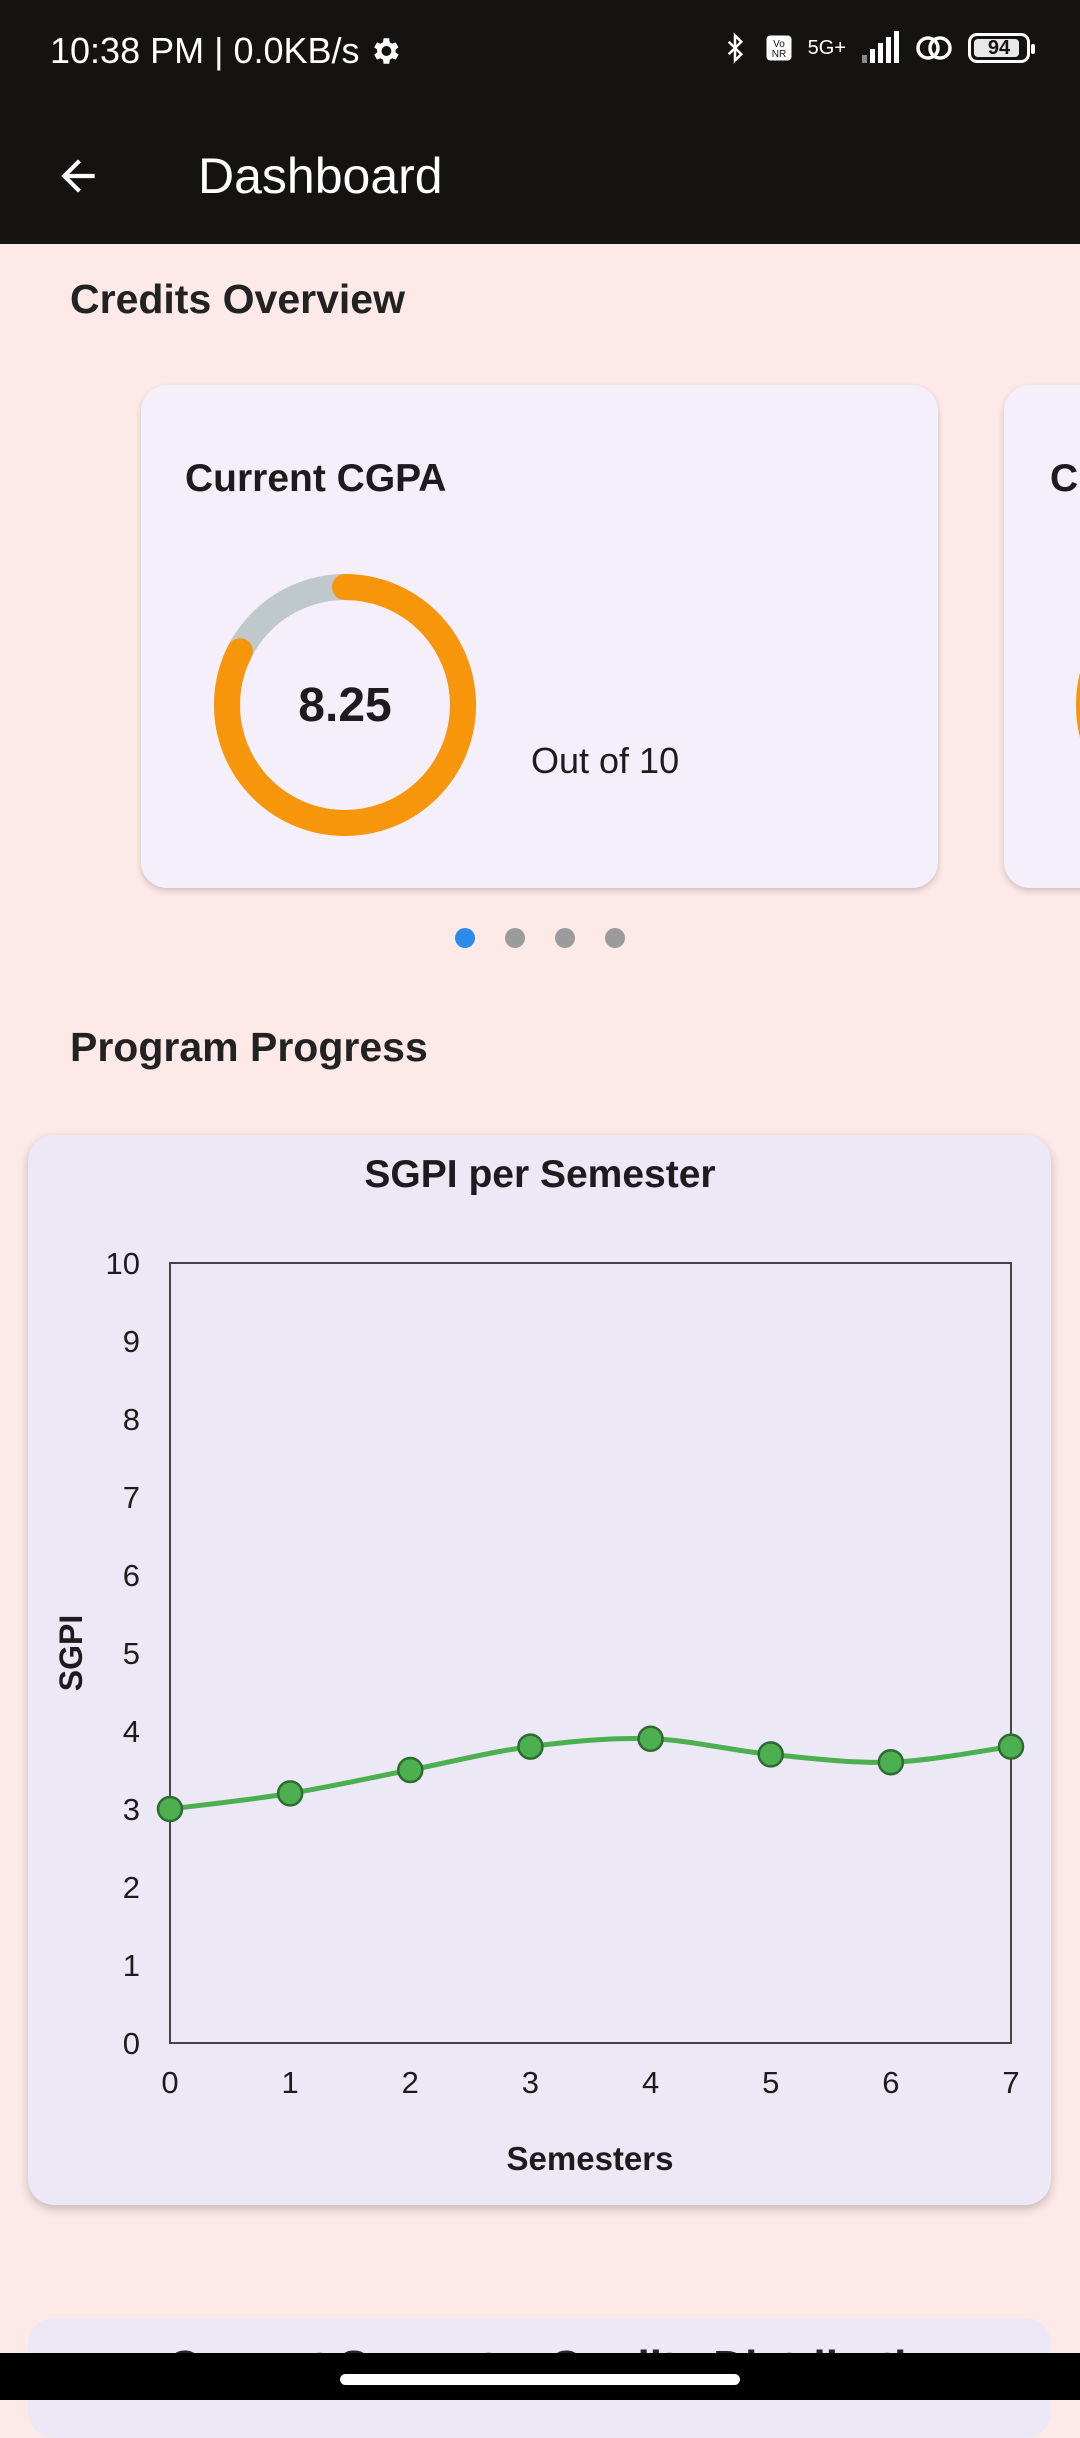 The image size is (1080, 2438). What do you see at coordinates (131, 1653) in the screenshot?
I see `y-tick-label: 5` at bounding box center [131, 1653].